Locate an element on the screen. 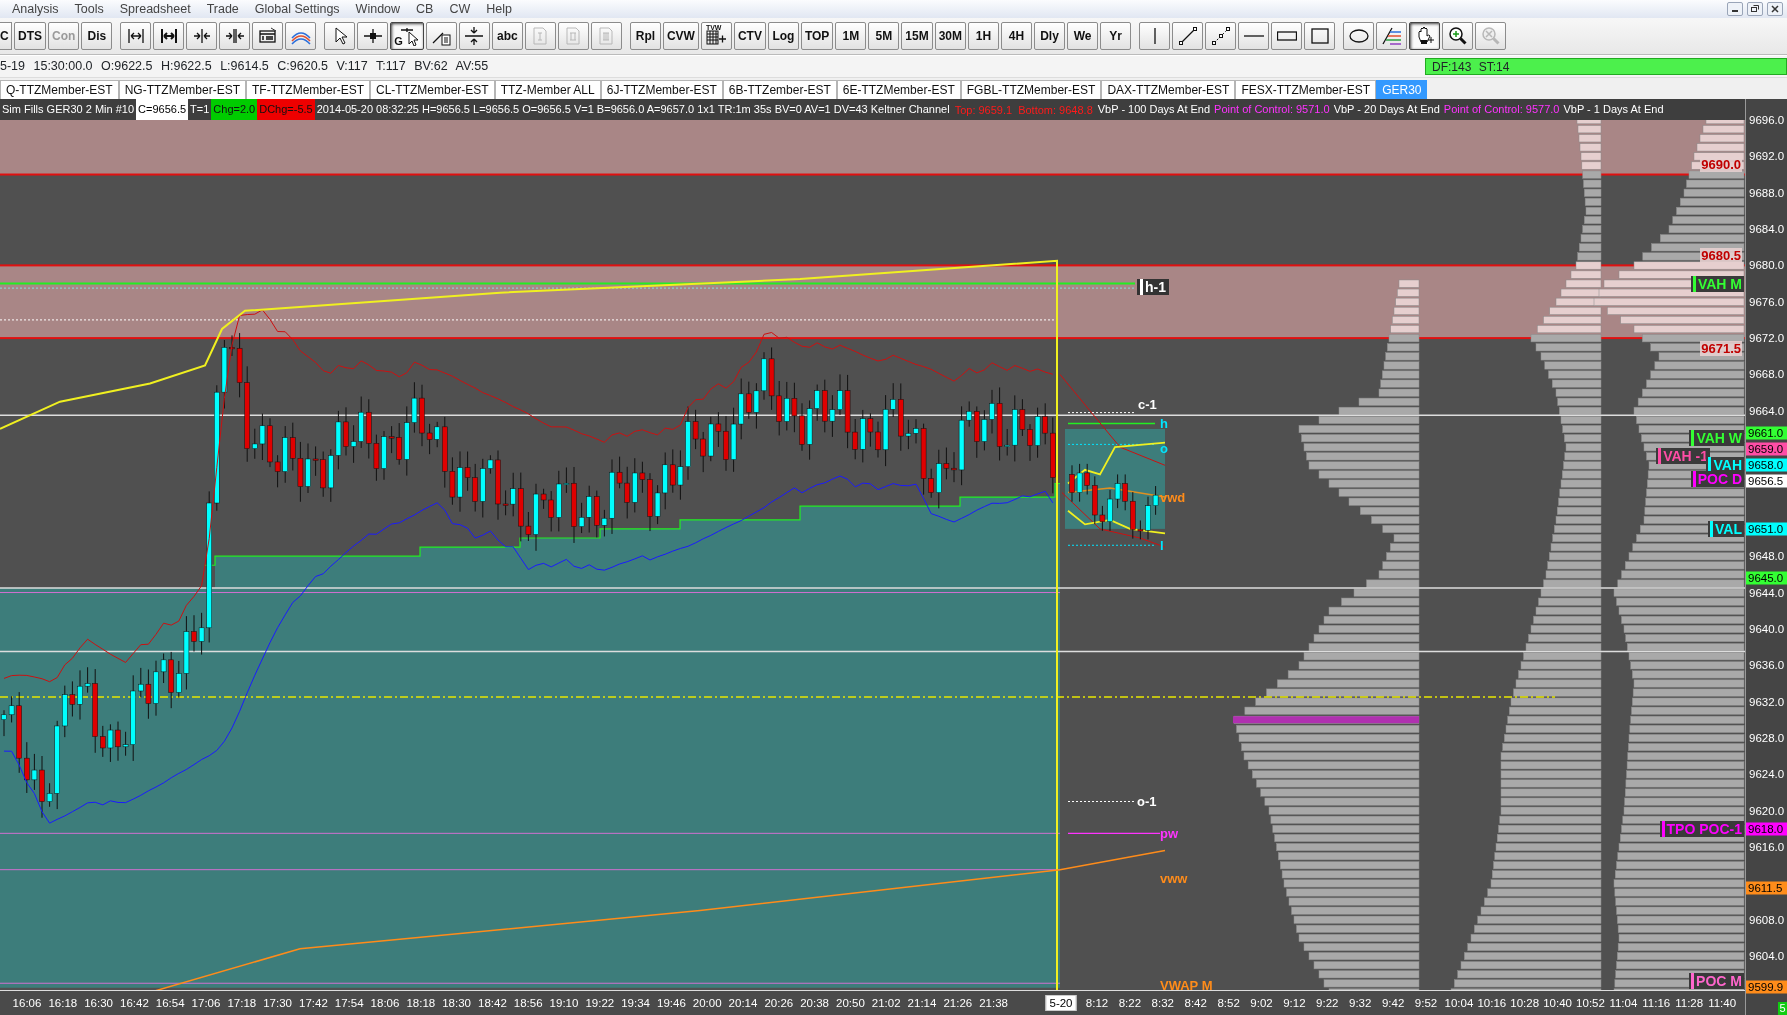 Image resolution: width=1787 pixels, height=1015 pixels. line-label: o is located at coordinates (1164, 448).